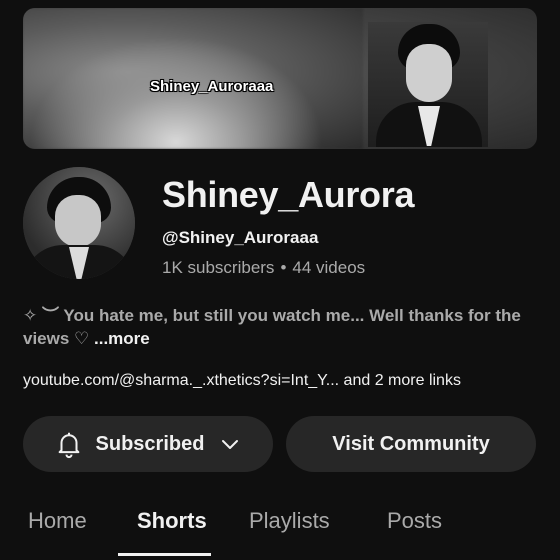  What do you see at coordinates (218, 267) in the screenshot?
I see `subscriber-count: 1K subscribers` at bounding box center [218, 267].